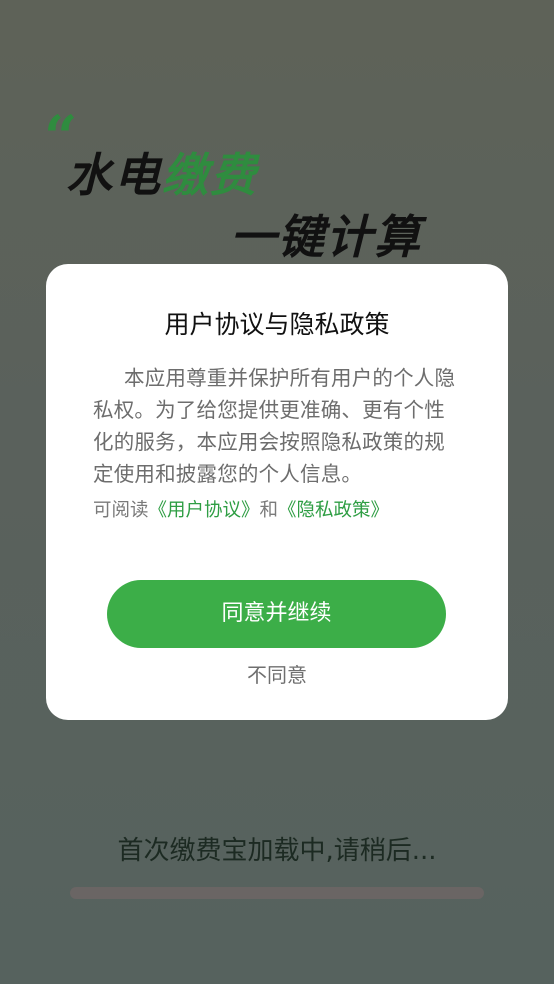  I want to click on links-conjunction: 和, so click(269, 510).